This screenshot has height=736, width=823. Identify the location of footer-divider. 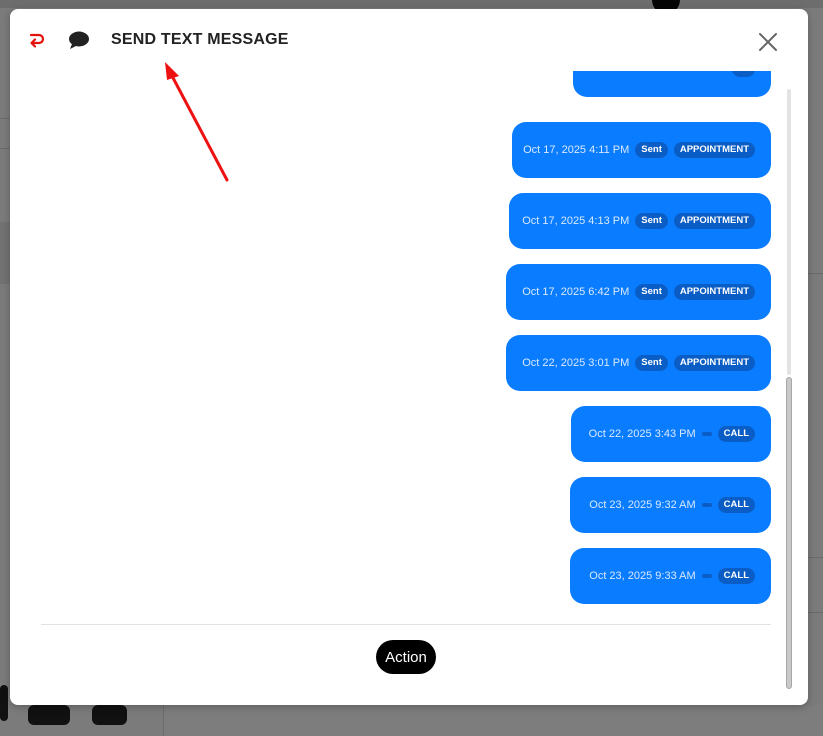
(406, 624).